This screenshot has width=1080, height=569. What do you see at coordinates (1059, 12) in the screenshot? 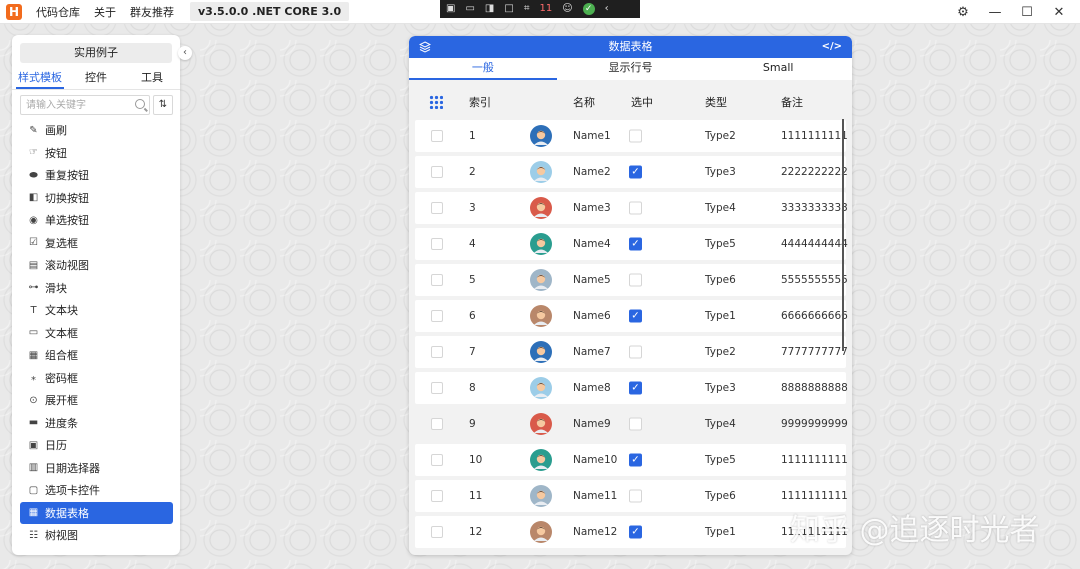
I see `close-button: ✕` at bounding box center [1059, 12].